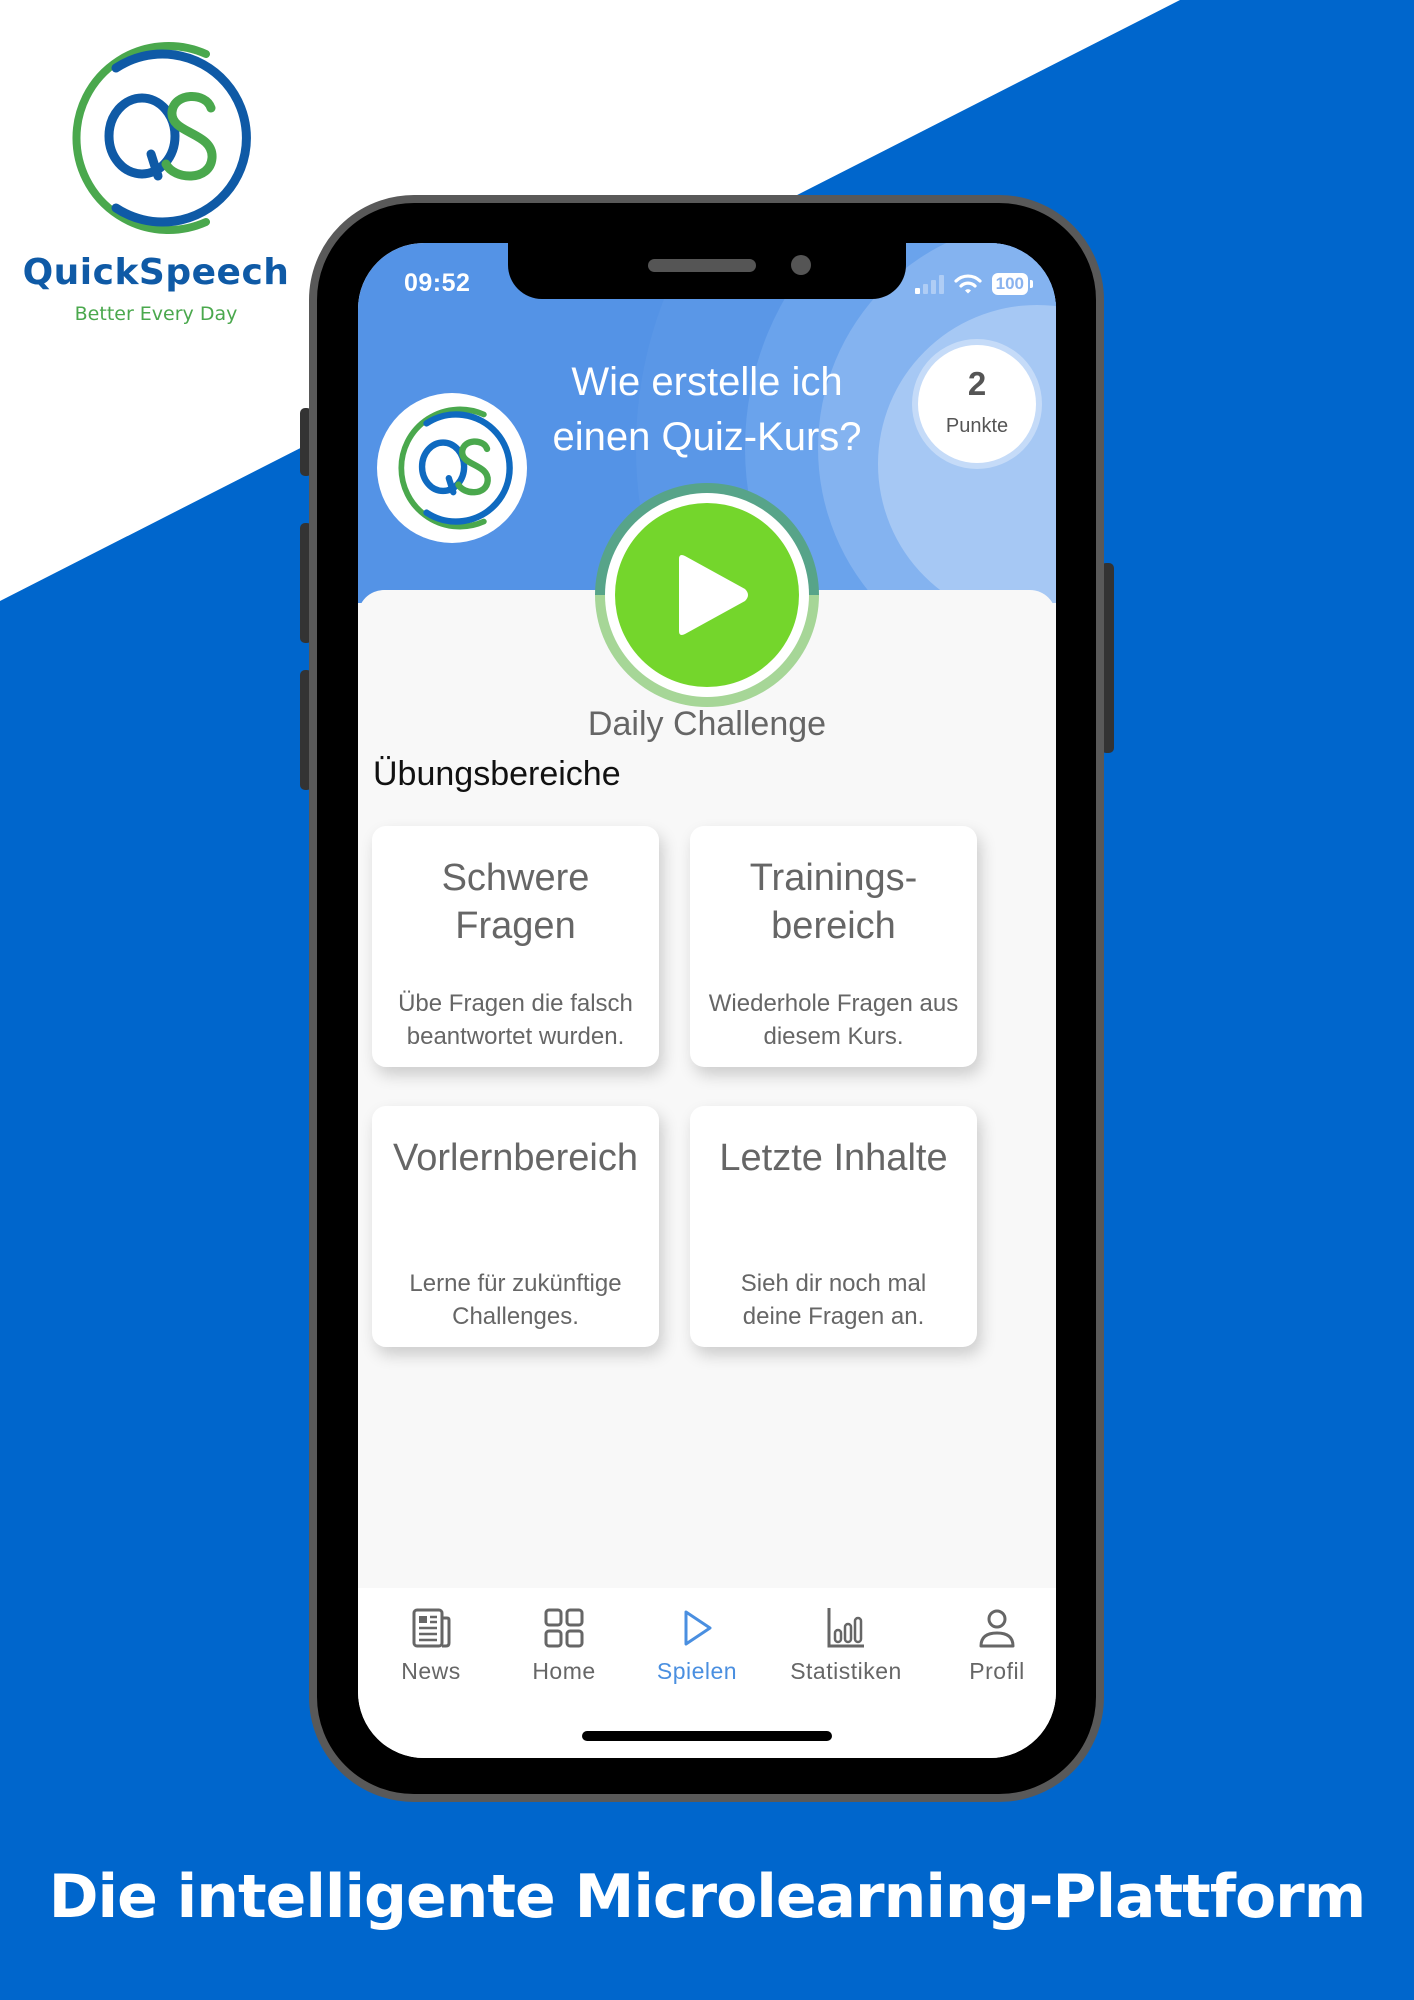  Describe the element at coordinates (977, 383) in the screenshot. I see `points-value: 2` at that location.